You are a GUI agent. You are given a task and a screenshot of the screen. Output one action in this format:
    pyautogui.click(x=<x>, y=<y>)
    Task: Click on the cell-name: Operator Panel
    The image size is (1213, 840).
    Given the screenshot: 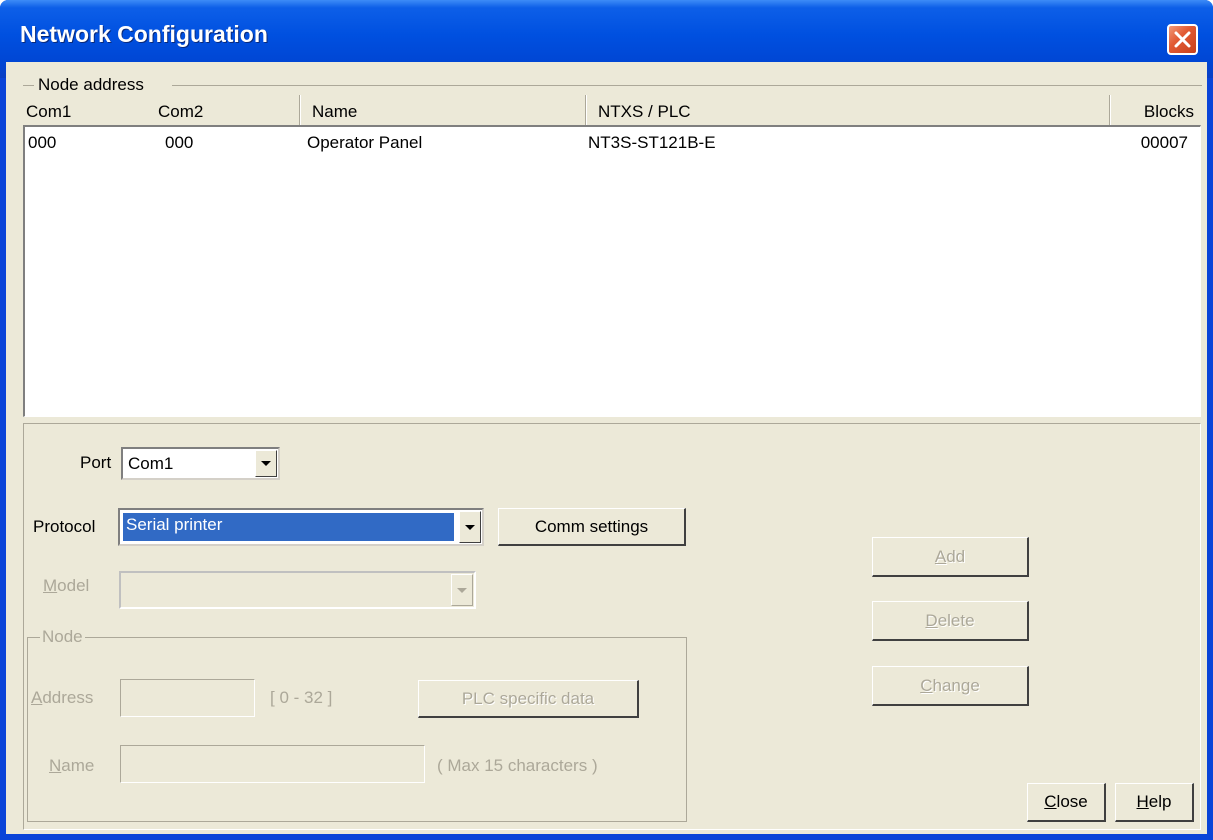 What is the action you would take?
    pyautogui.click(x=365, y=142)
    